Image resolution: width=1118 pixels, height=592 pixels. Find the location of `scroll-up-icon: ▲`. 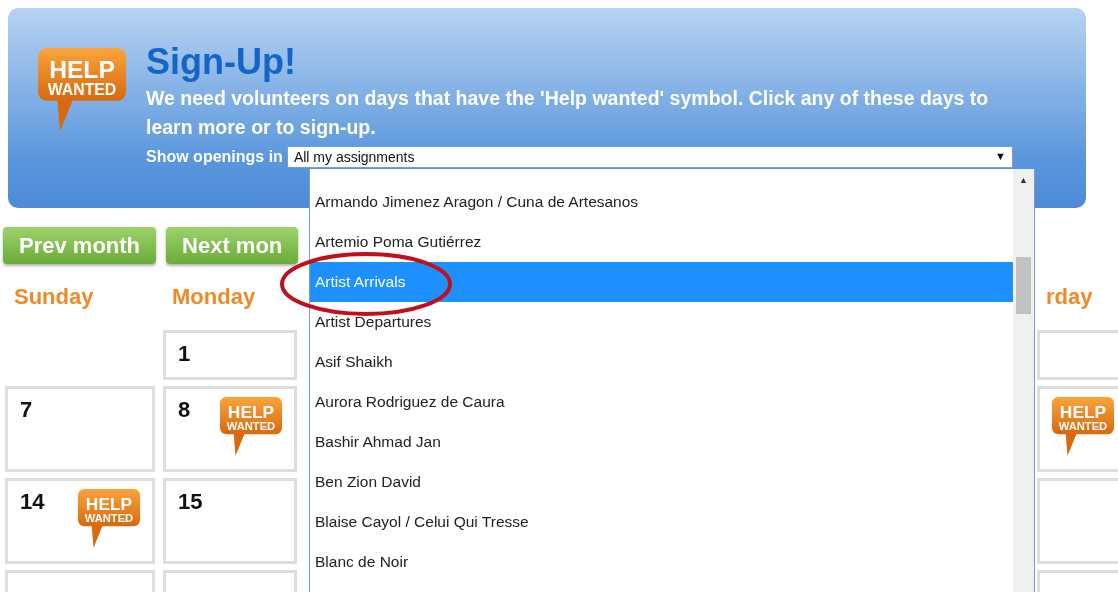

scroll-up-icon: ▲ is located at coordinates (1023, 177).